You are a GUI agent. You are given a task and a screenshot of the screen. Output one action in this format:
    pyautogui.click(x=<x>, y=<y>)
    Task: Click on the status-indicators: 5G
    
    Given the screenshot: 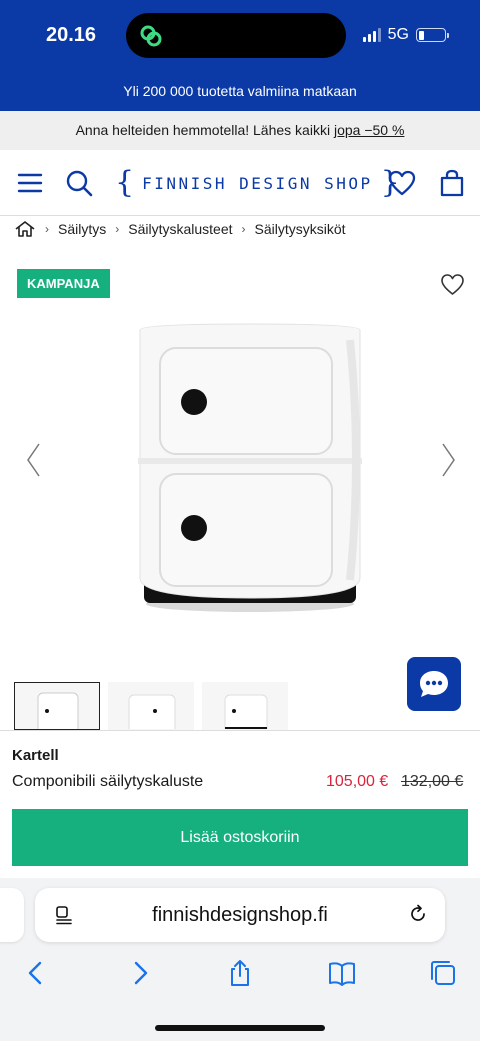 What is the action you would take?
    pyautogui.click(x=405, y=35)
    